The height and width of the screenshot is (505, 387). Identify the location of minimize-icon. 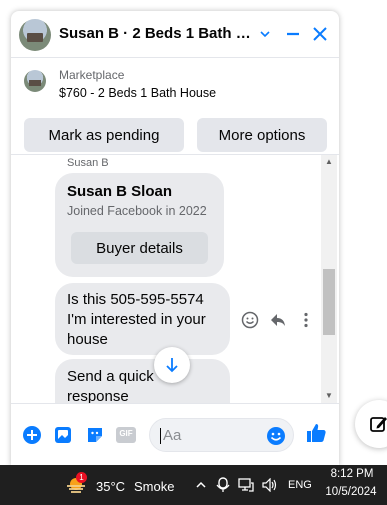
(293, 34).